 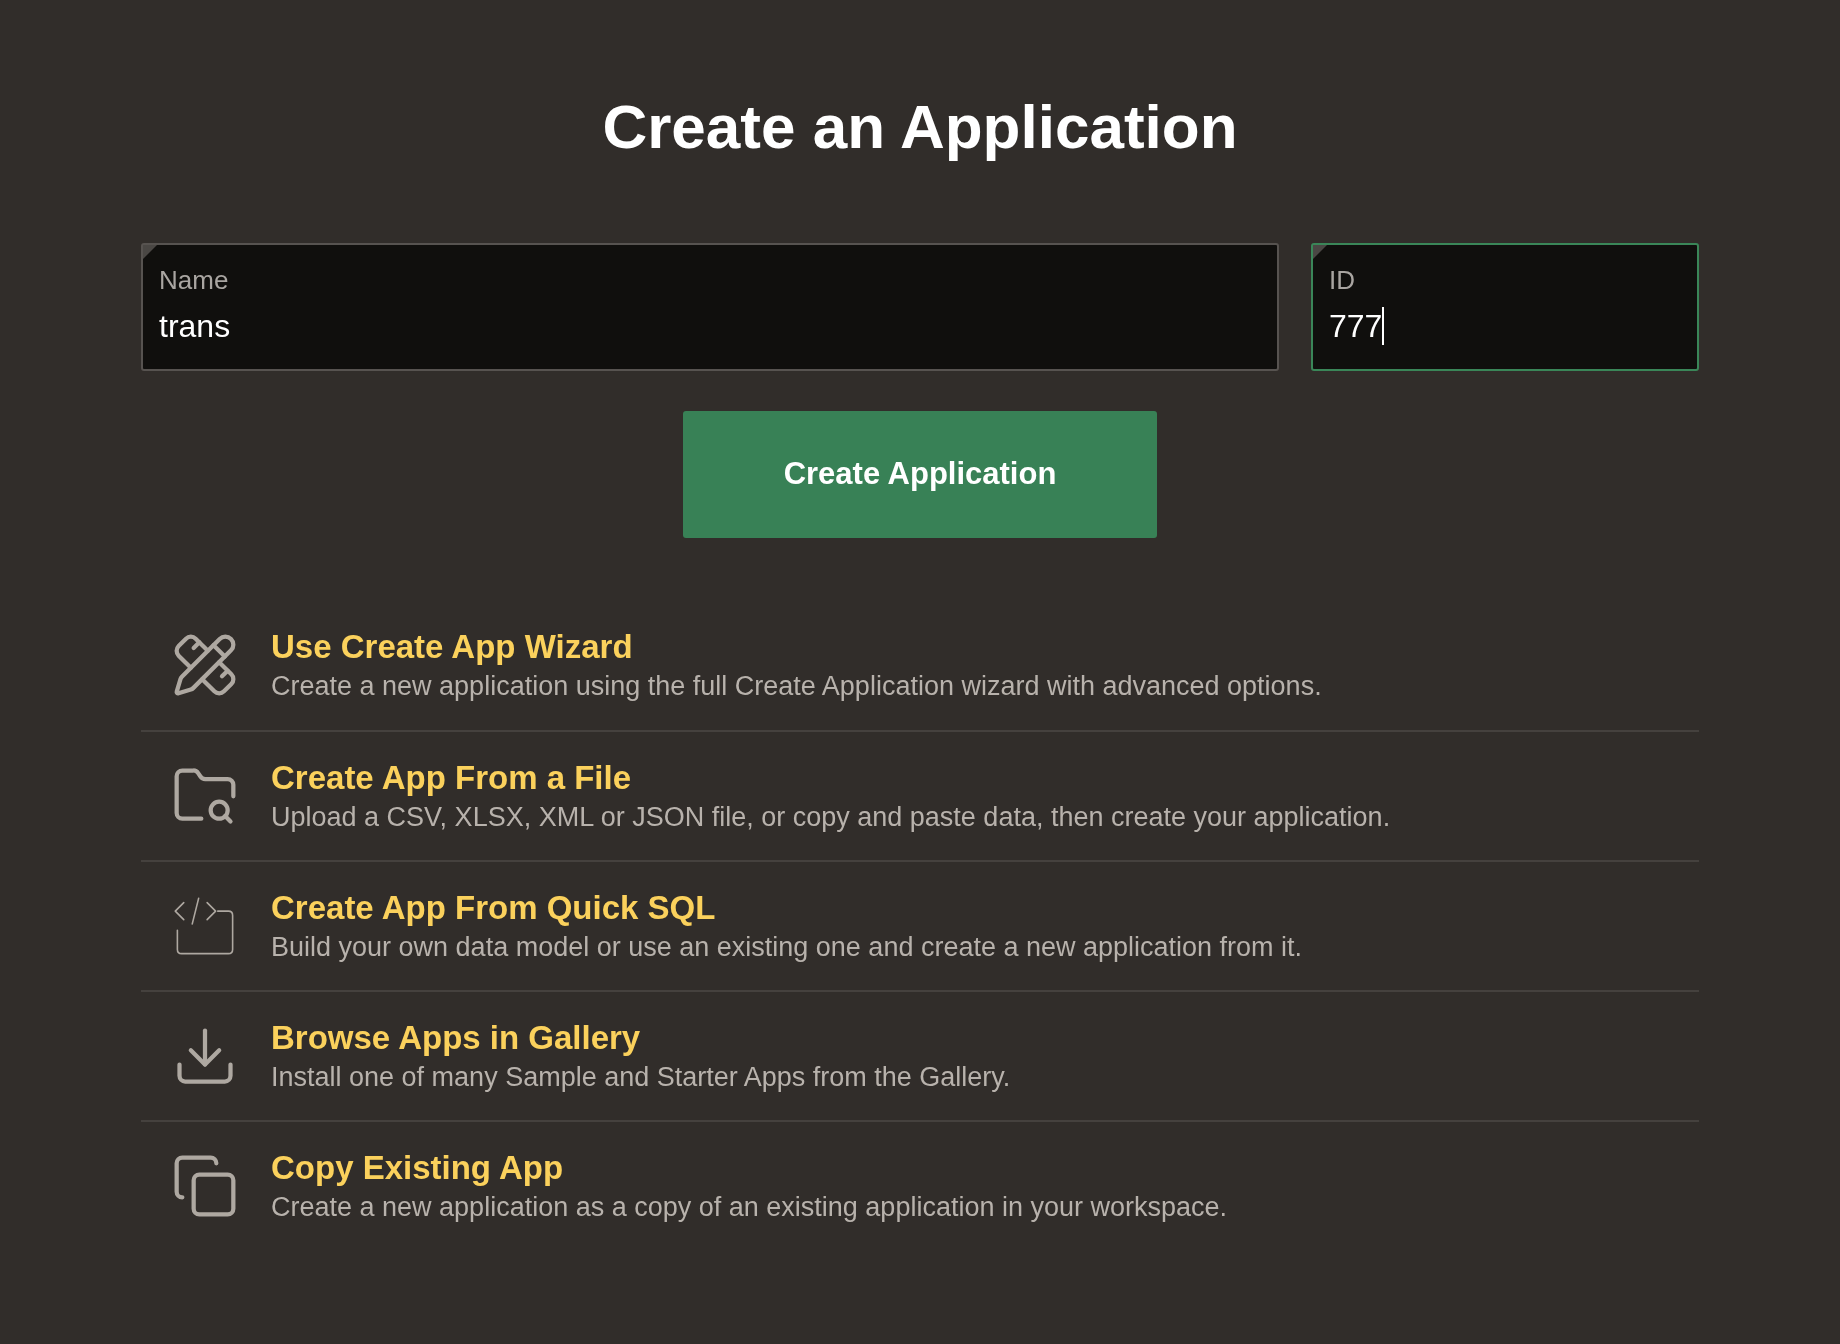 I want to click on option-link: Browse Apps in Gallery, so click(x=641, y=1038).